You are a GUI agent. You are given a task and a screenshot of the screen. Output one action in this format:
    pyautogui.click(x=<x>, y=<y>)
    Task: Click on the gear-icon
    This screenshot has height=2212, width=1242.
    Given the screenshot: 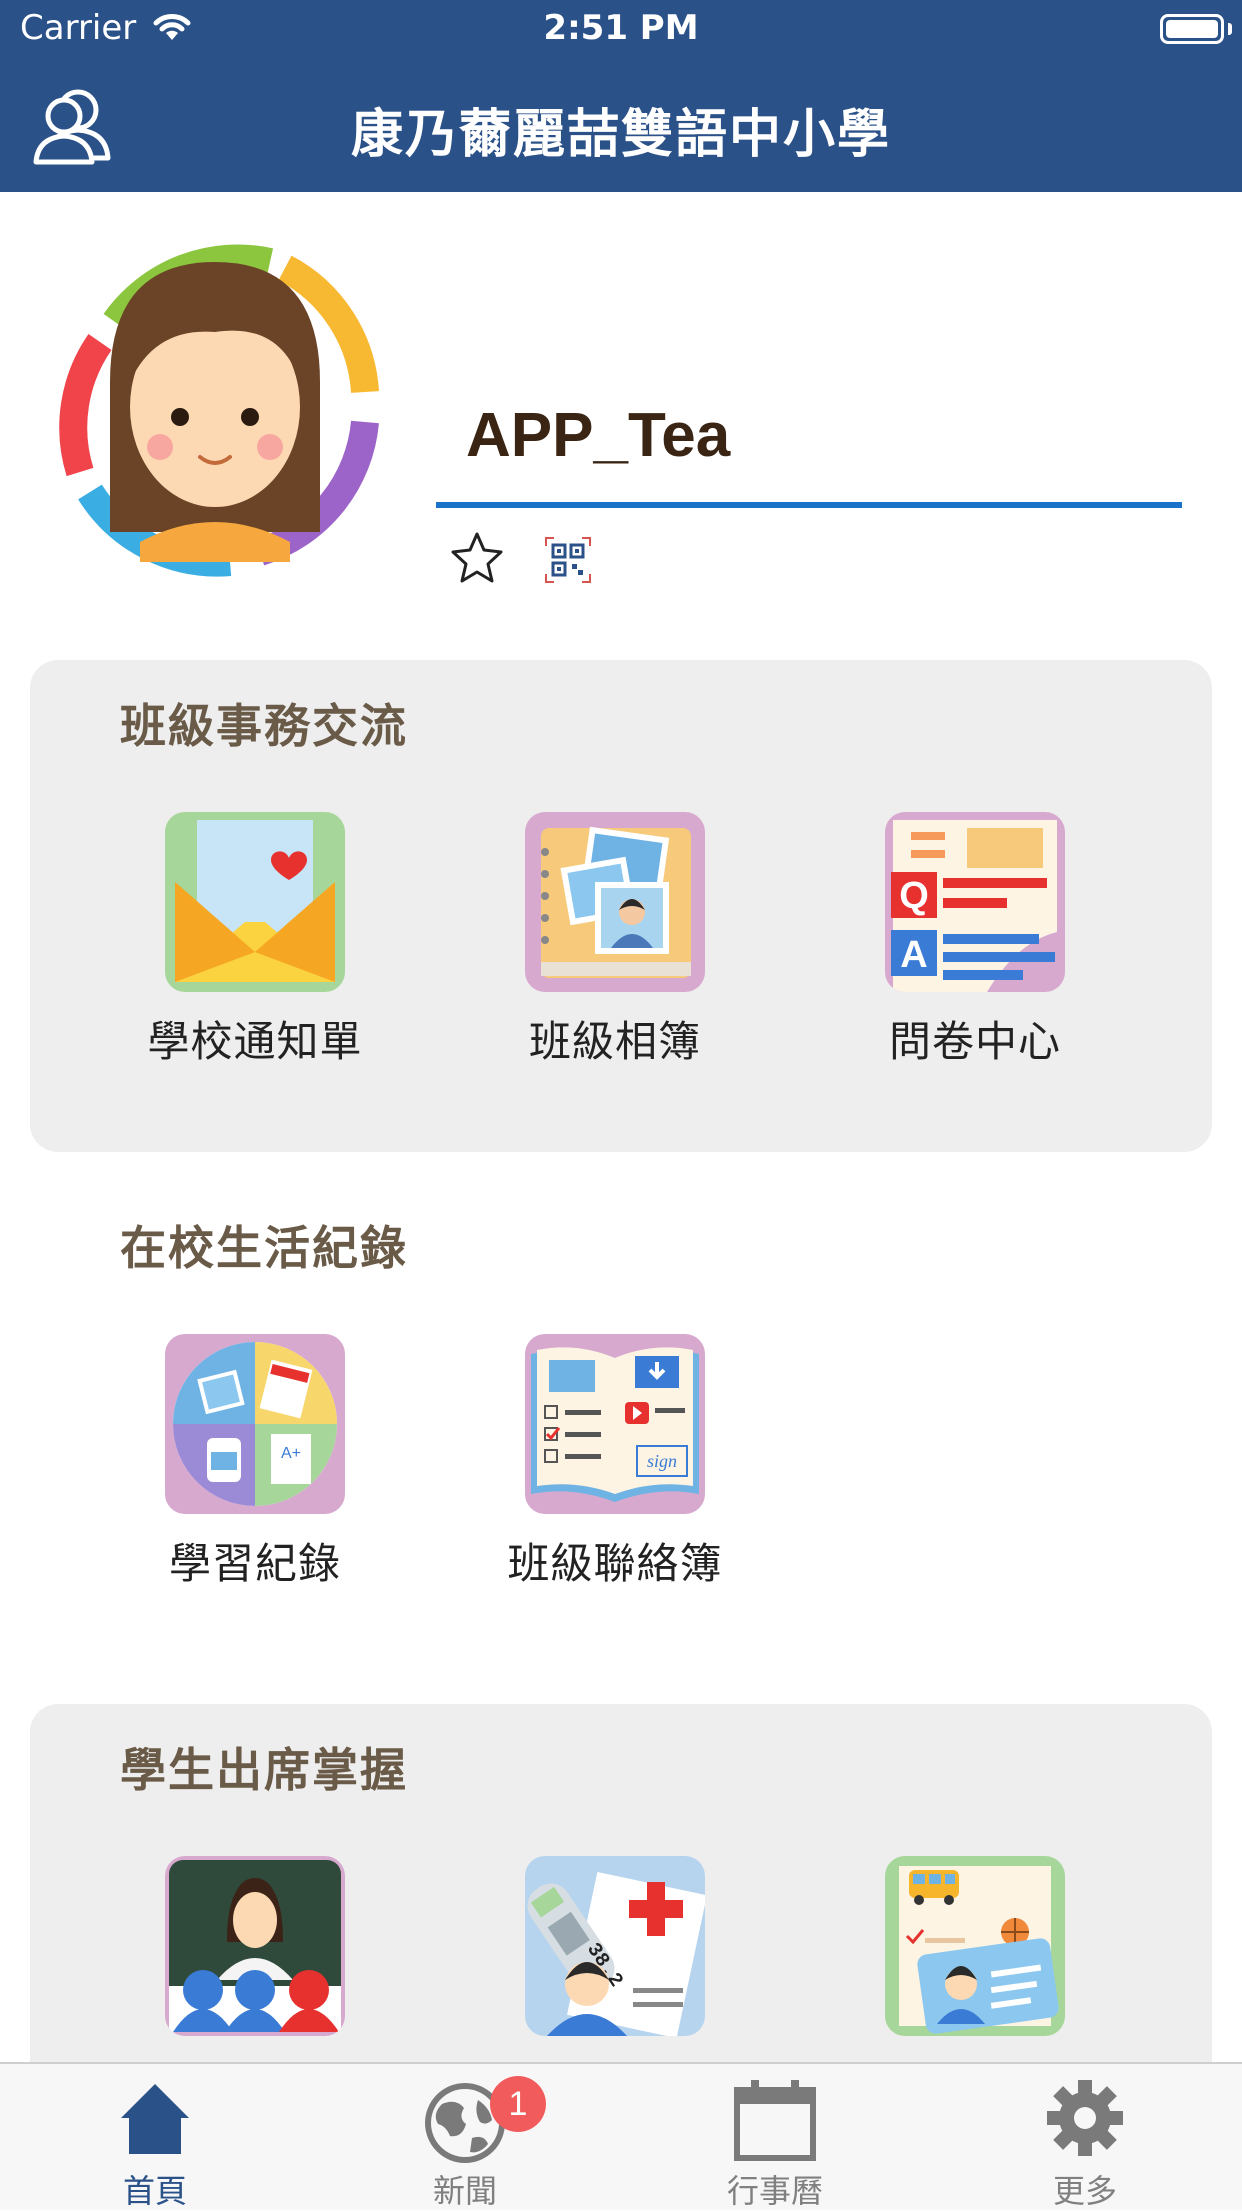 What is the action you would take?
    pyautogui.click(x=1085, y=2118)
    